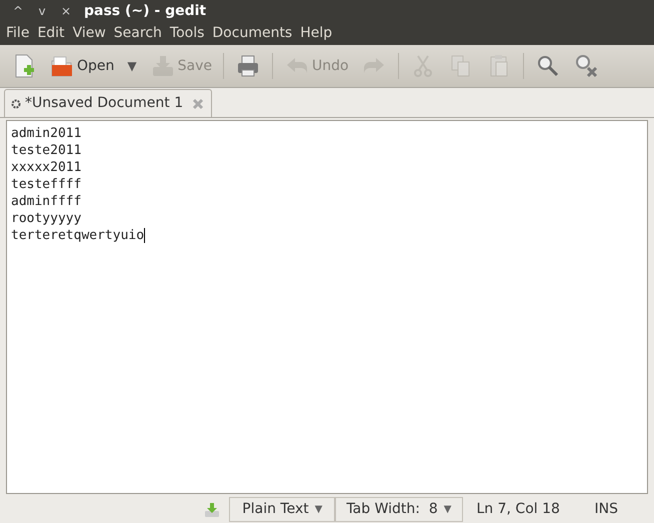  I want to click on document-tab: *Unsaved Document 1, so click(108, 103).